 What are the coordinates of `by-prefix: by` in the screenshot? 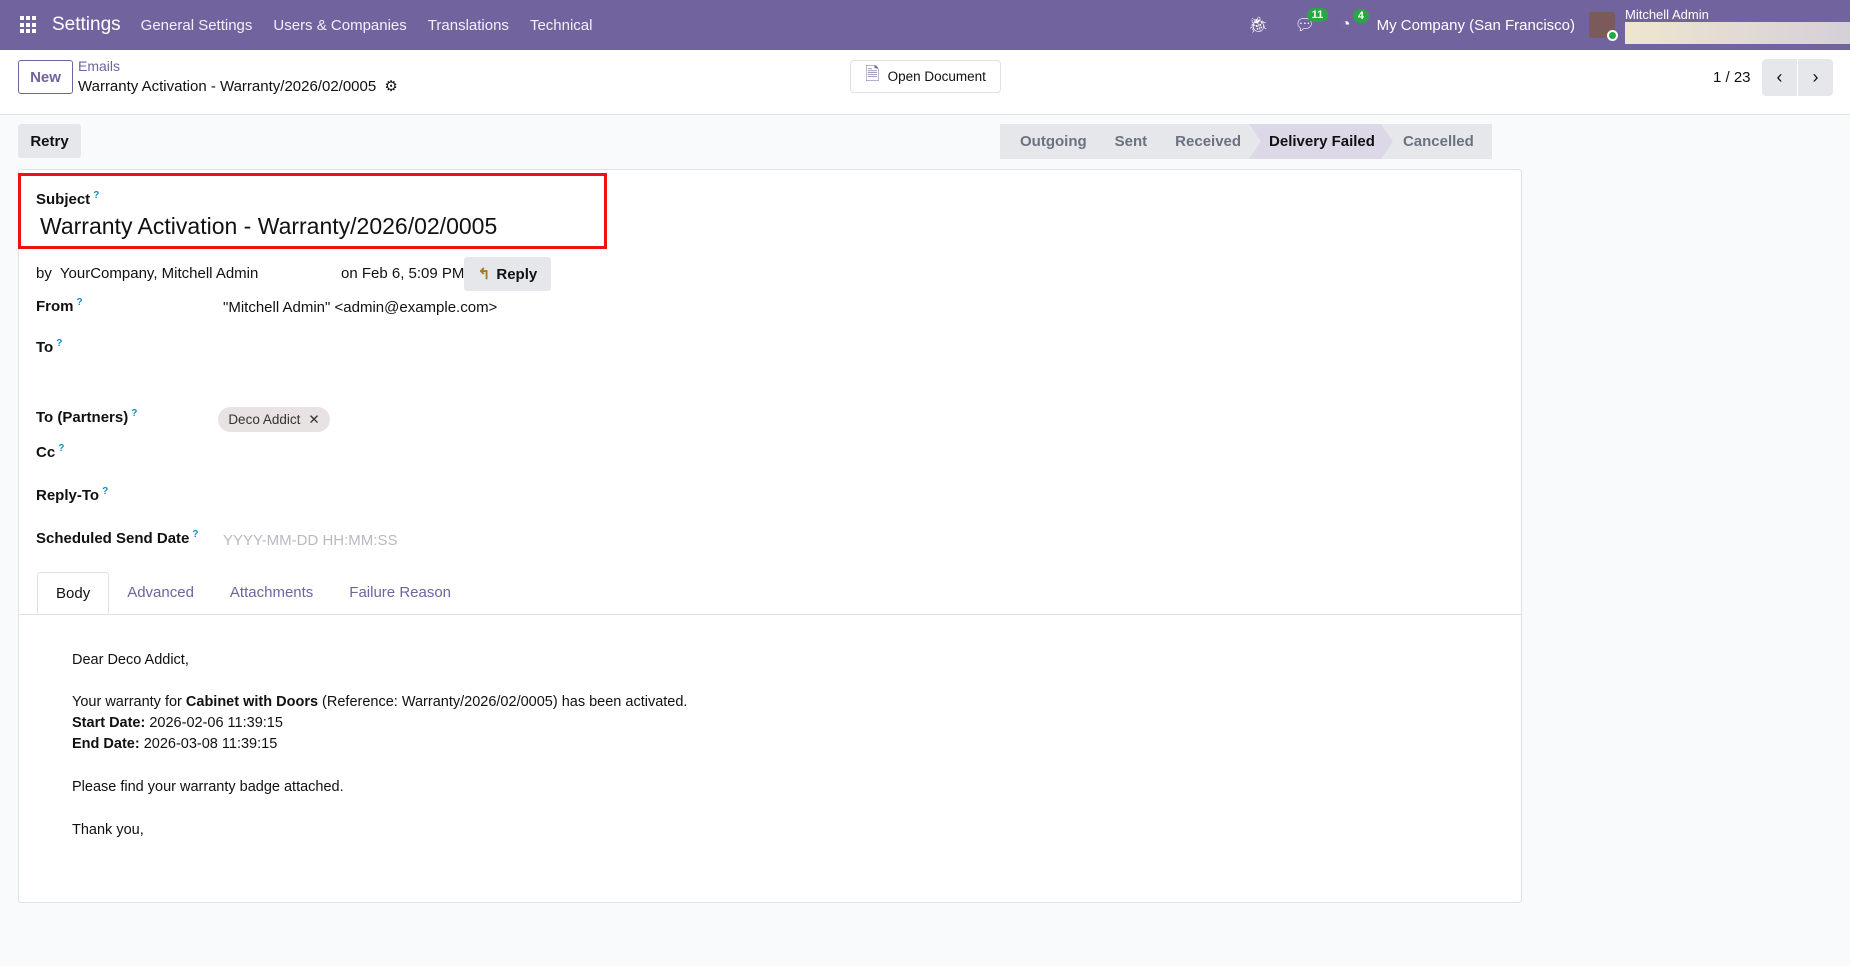 It's located at (44, 273).